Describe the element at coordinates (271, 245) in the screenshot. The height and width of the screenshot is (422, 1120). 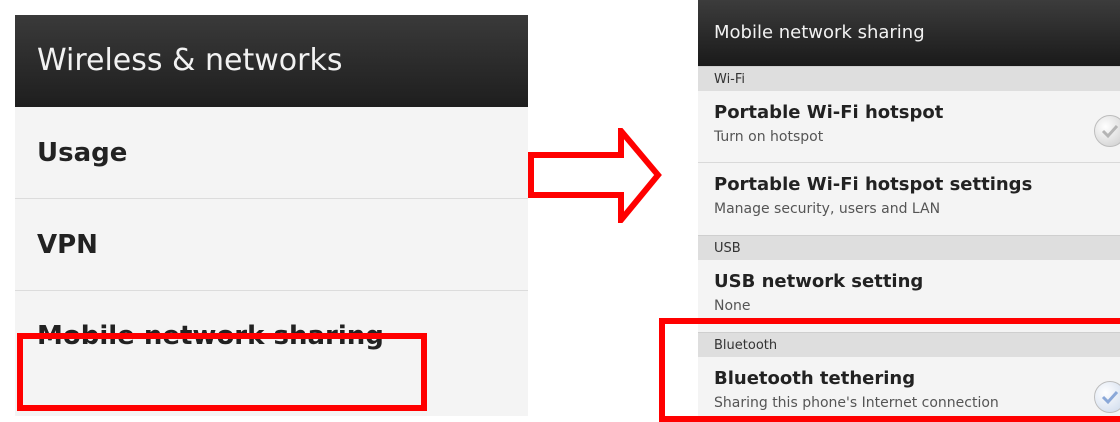
I see `list-item-vpn: VPN` at that location.